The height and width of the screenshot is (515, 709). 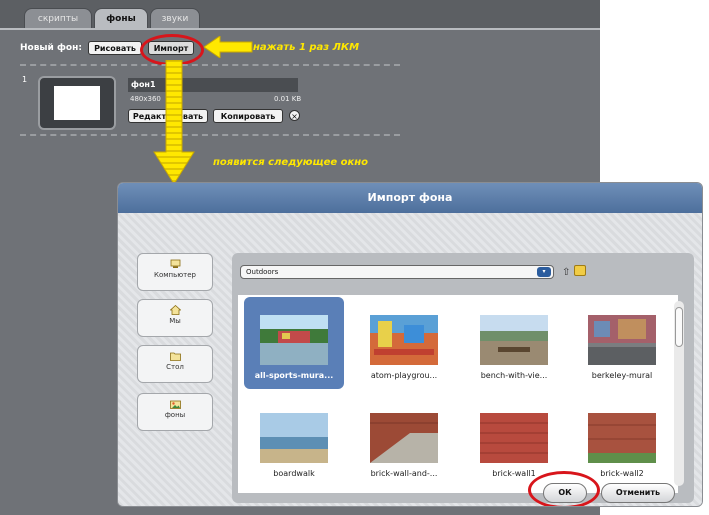 I want to click on grid-item-caption: boardwalk, so click(x=294, y=473).